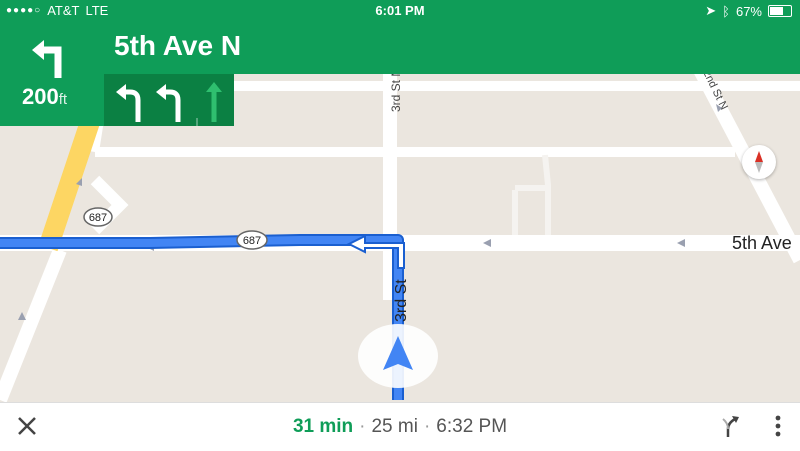  What do you see at coordinates (780, 11) in the screenshot?
I see `battery-icon` at bounding box center [780, 11].